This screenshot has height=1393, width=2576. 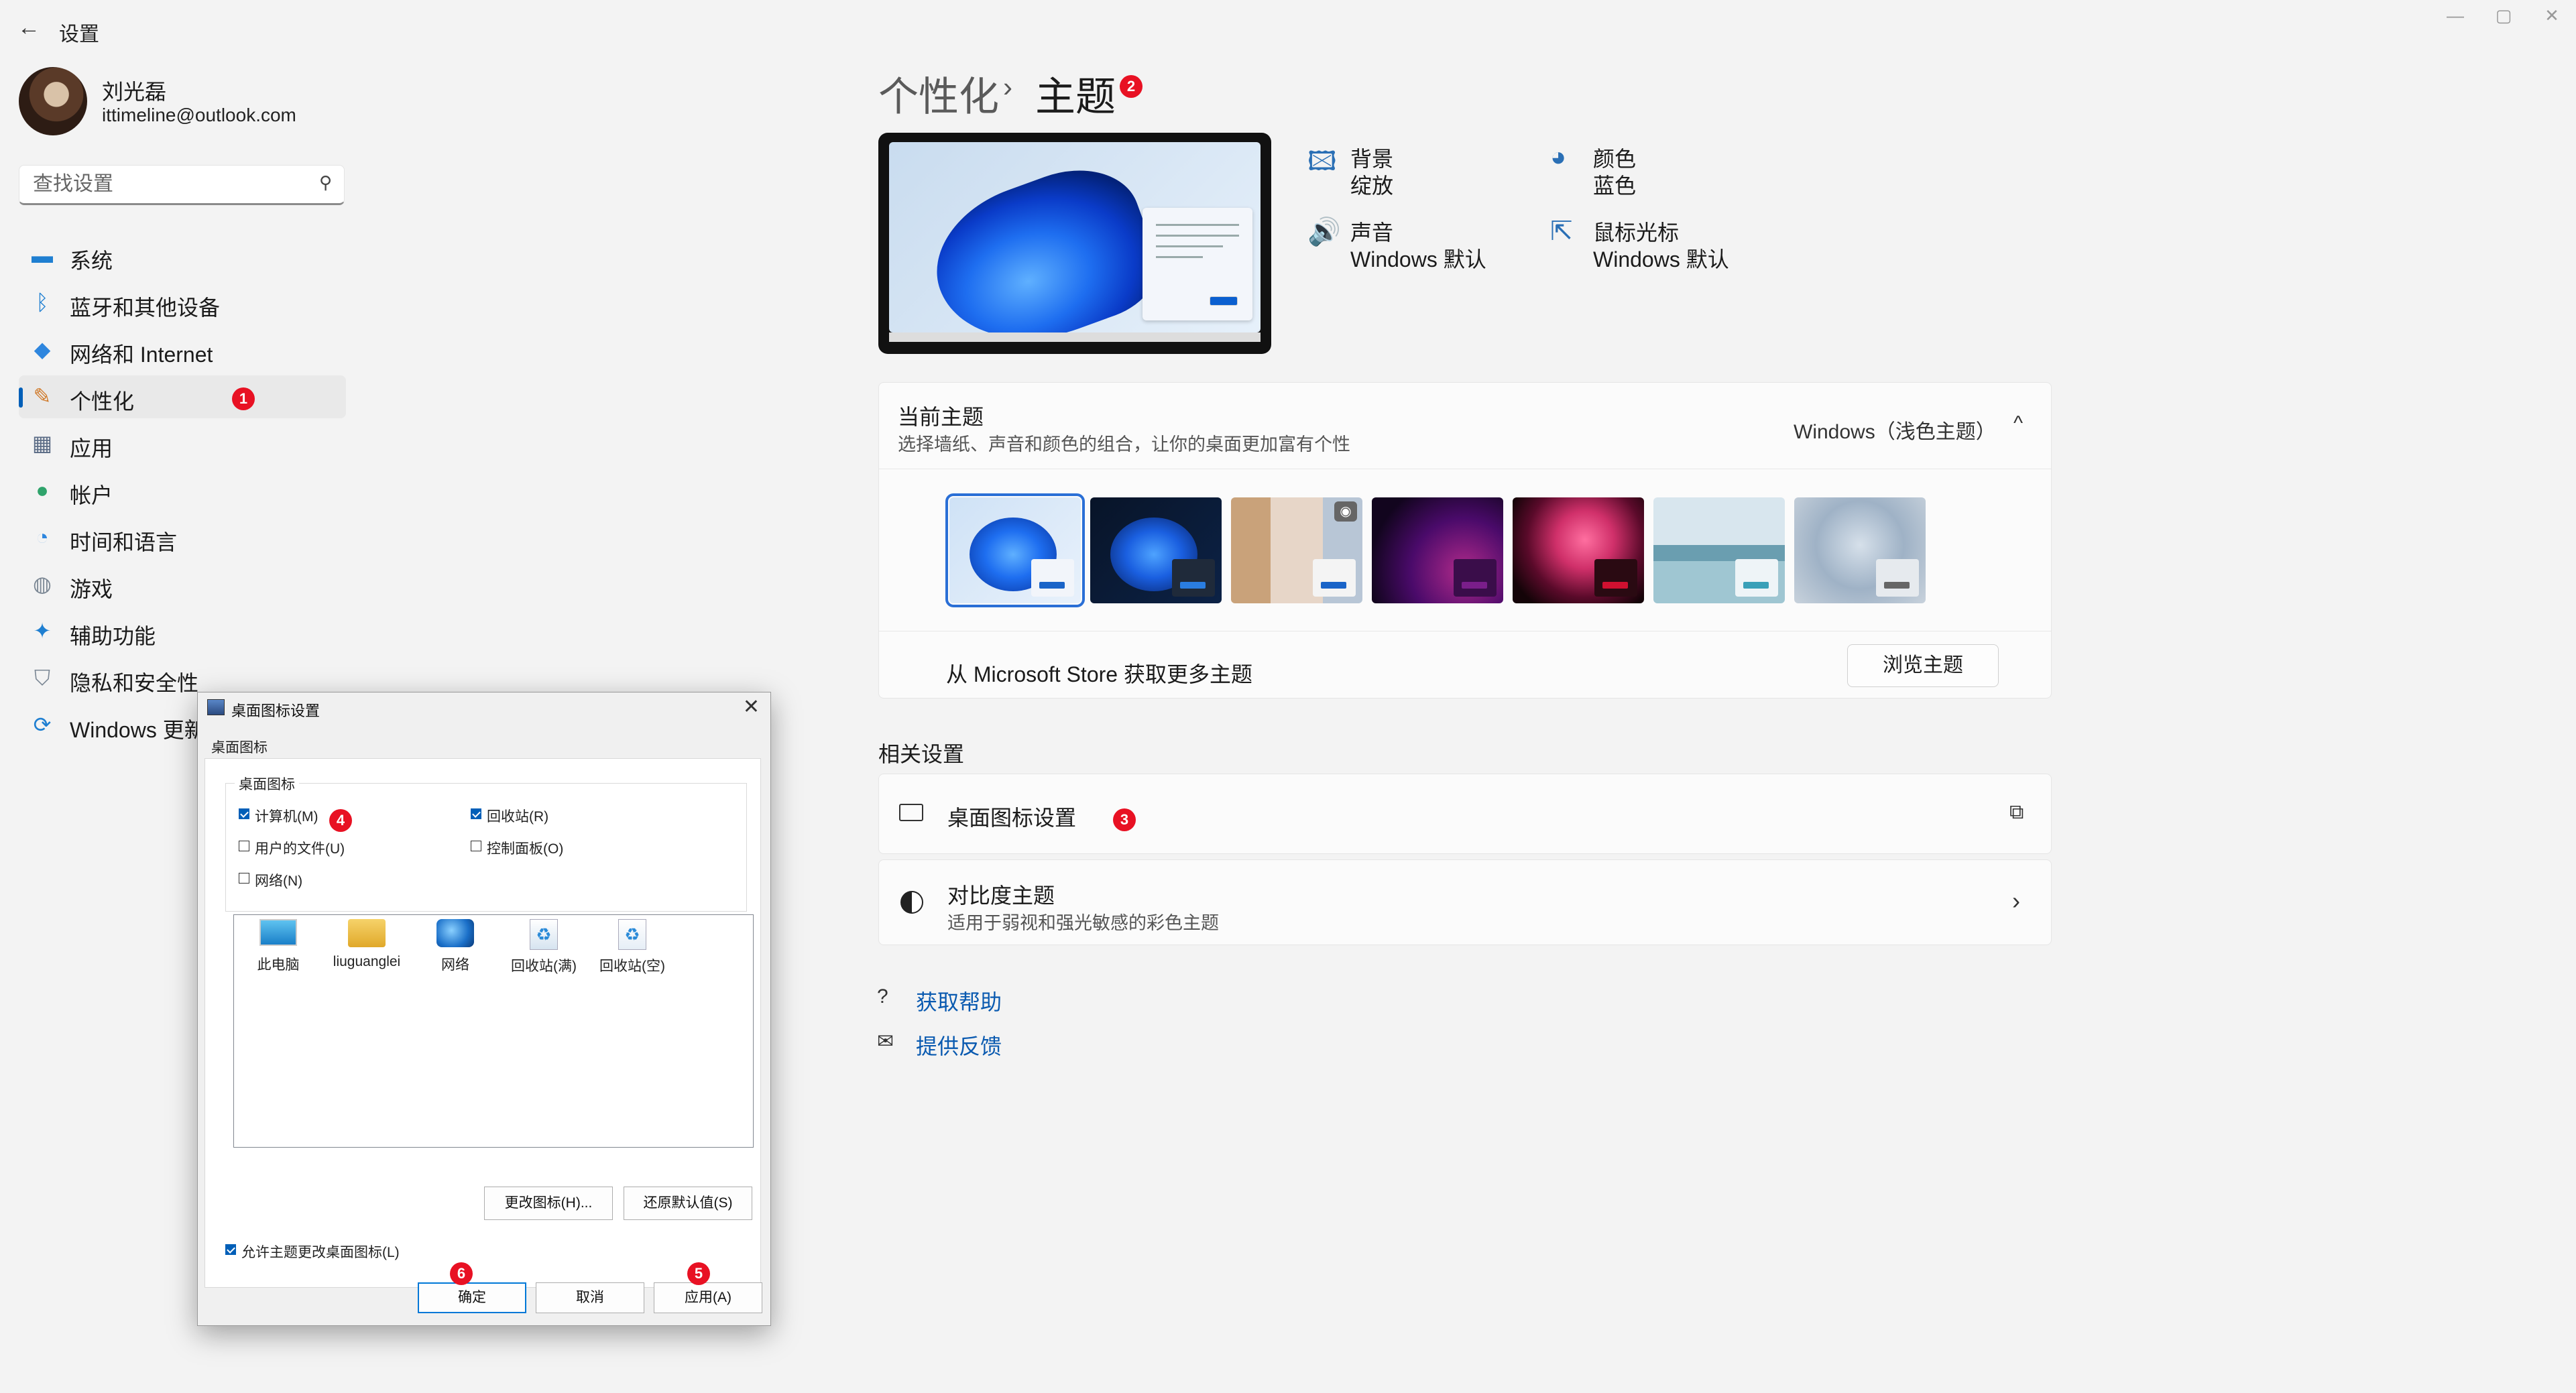 I want to click on theme-property-value: 蓝色, so click(x=1615, y=186).